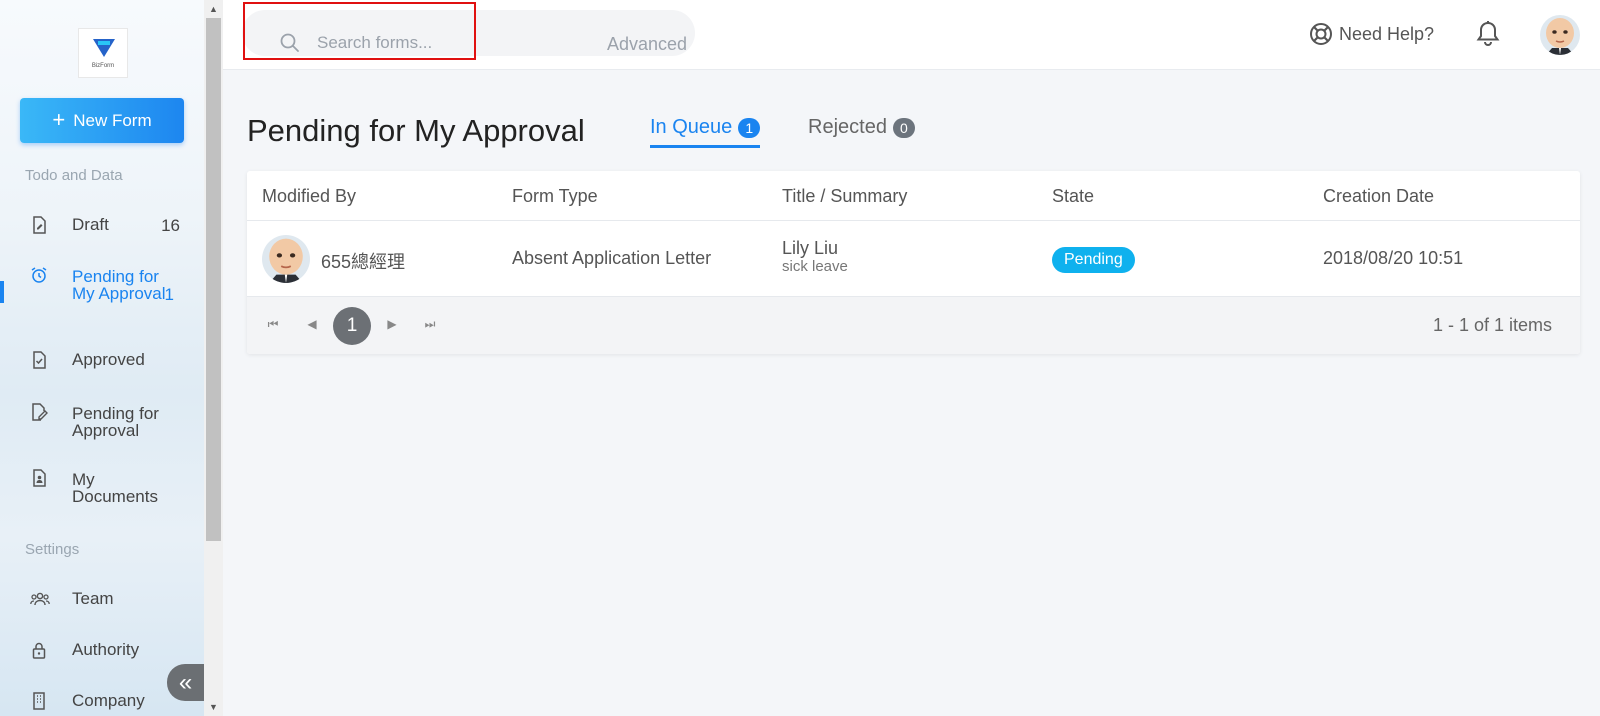  Describe the element at coordinates (430, 324) in the screenshot. I see `last-page-icon: ⏭` at that location.